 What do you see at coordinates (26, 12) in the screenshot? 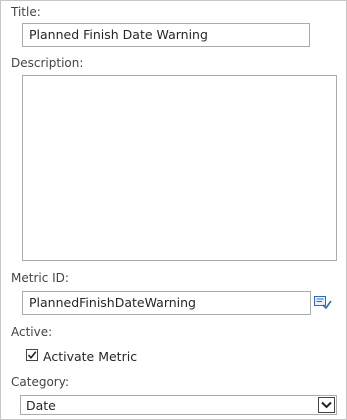
I see `title-label: Title:` at bounding box center [26, 12].